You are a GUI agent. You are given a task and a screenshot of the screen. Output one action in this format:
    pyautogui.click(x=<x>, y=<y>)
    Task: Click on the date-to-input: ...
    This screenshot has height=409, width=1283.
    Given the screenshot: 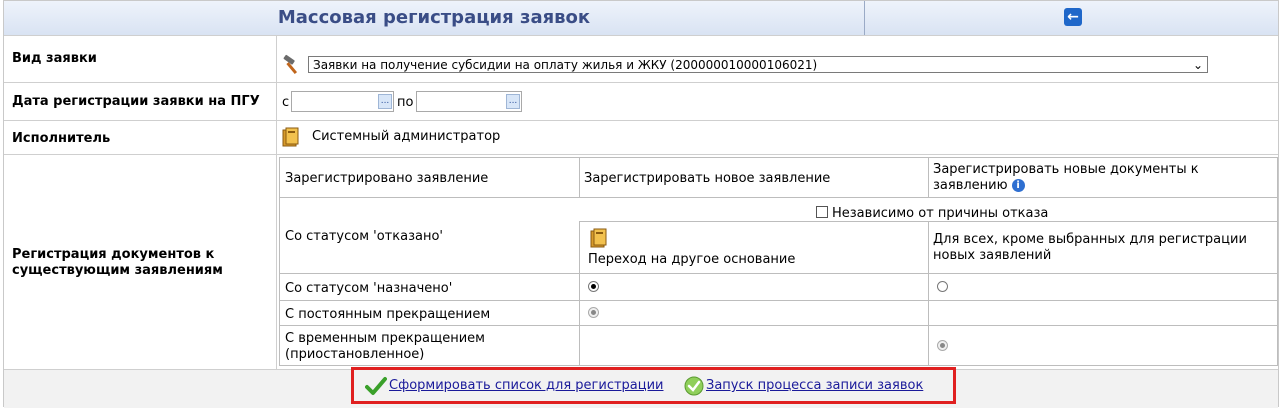 What is the action you would take?
    pyautogui.click(x=469, y=101)
    